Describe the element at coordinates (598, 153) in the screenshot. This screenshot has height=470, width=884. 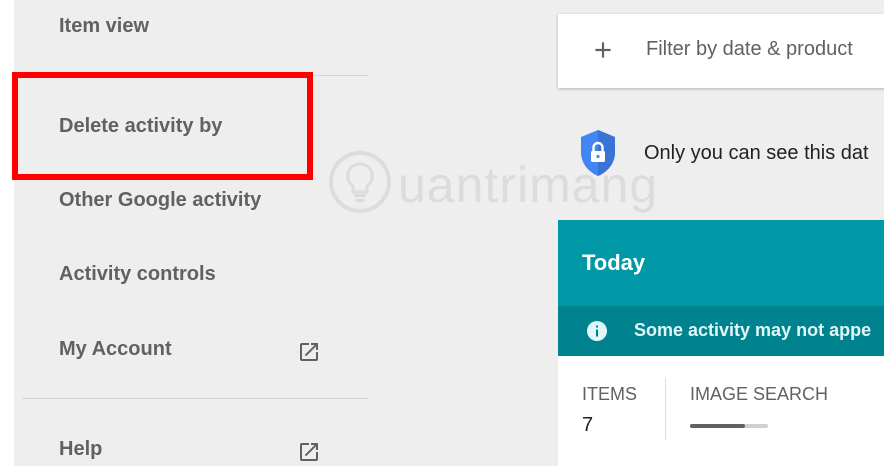
I see `shield-lock-icon` at that location.